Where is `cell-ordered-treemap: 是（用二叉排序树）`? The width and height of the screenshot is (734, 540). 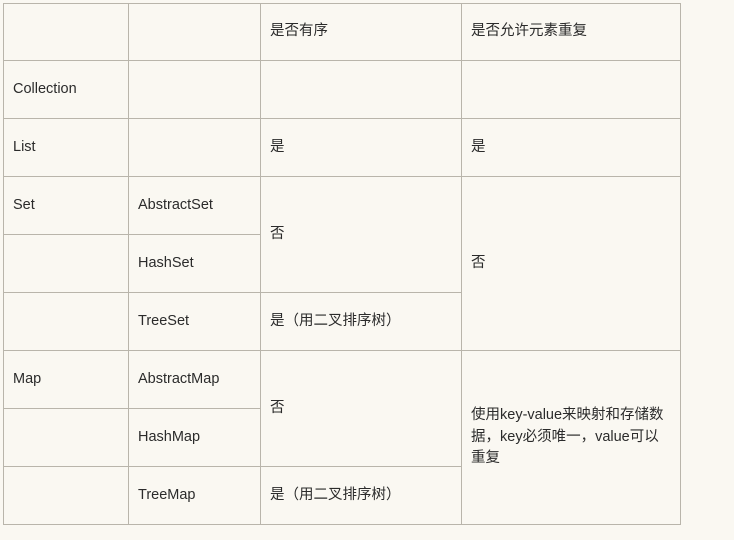 cell-ordered-treemap: 是（用二叉排序树） is located at coordinates (361, 496).